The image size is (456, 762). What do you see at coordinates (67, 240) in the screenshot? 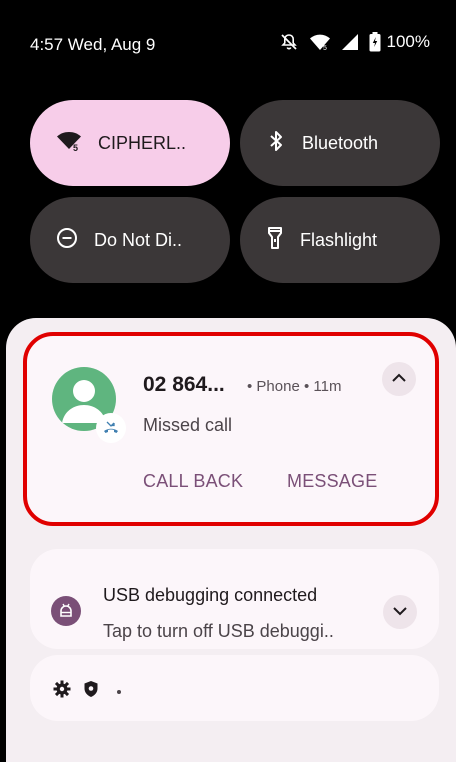
I see `do-not-disturb-icon` at bounding box center [67, 240].